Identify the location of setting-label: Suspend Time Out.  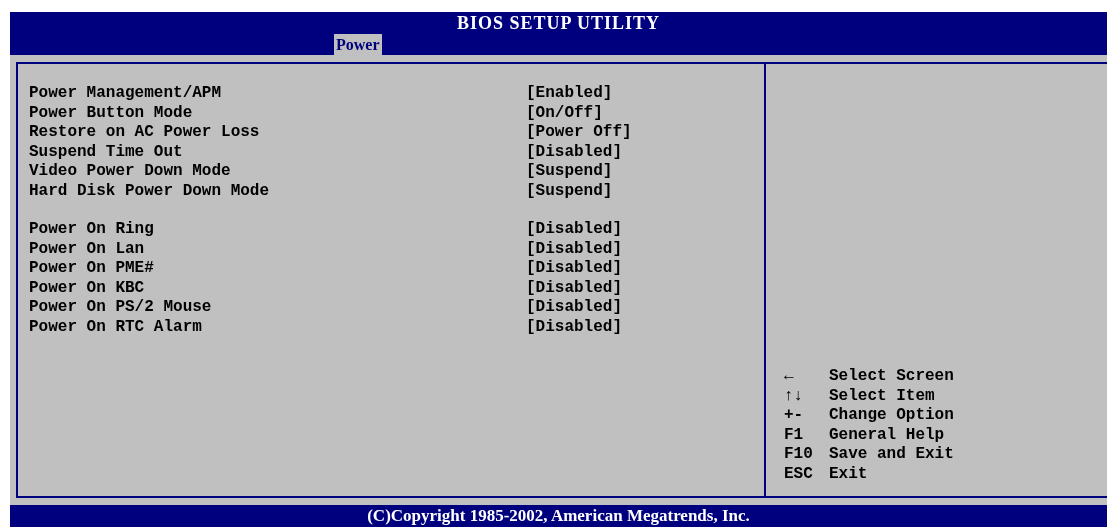
(106, 152).